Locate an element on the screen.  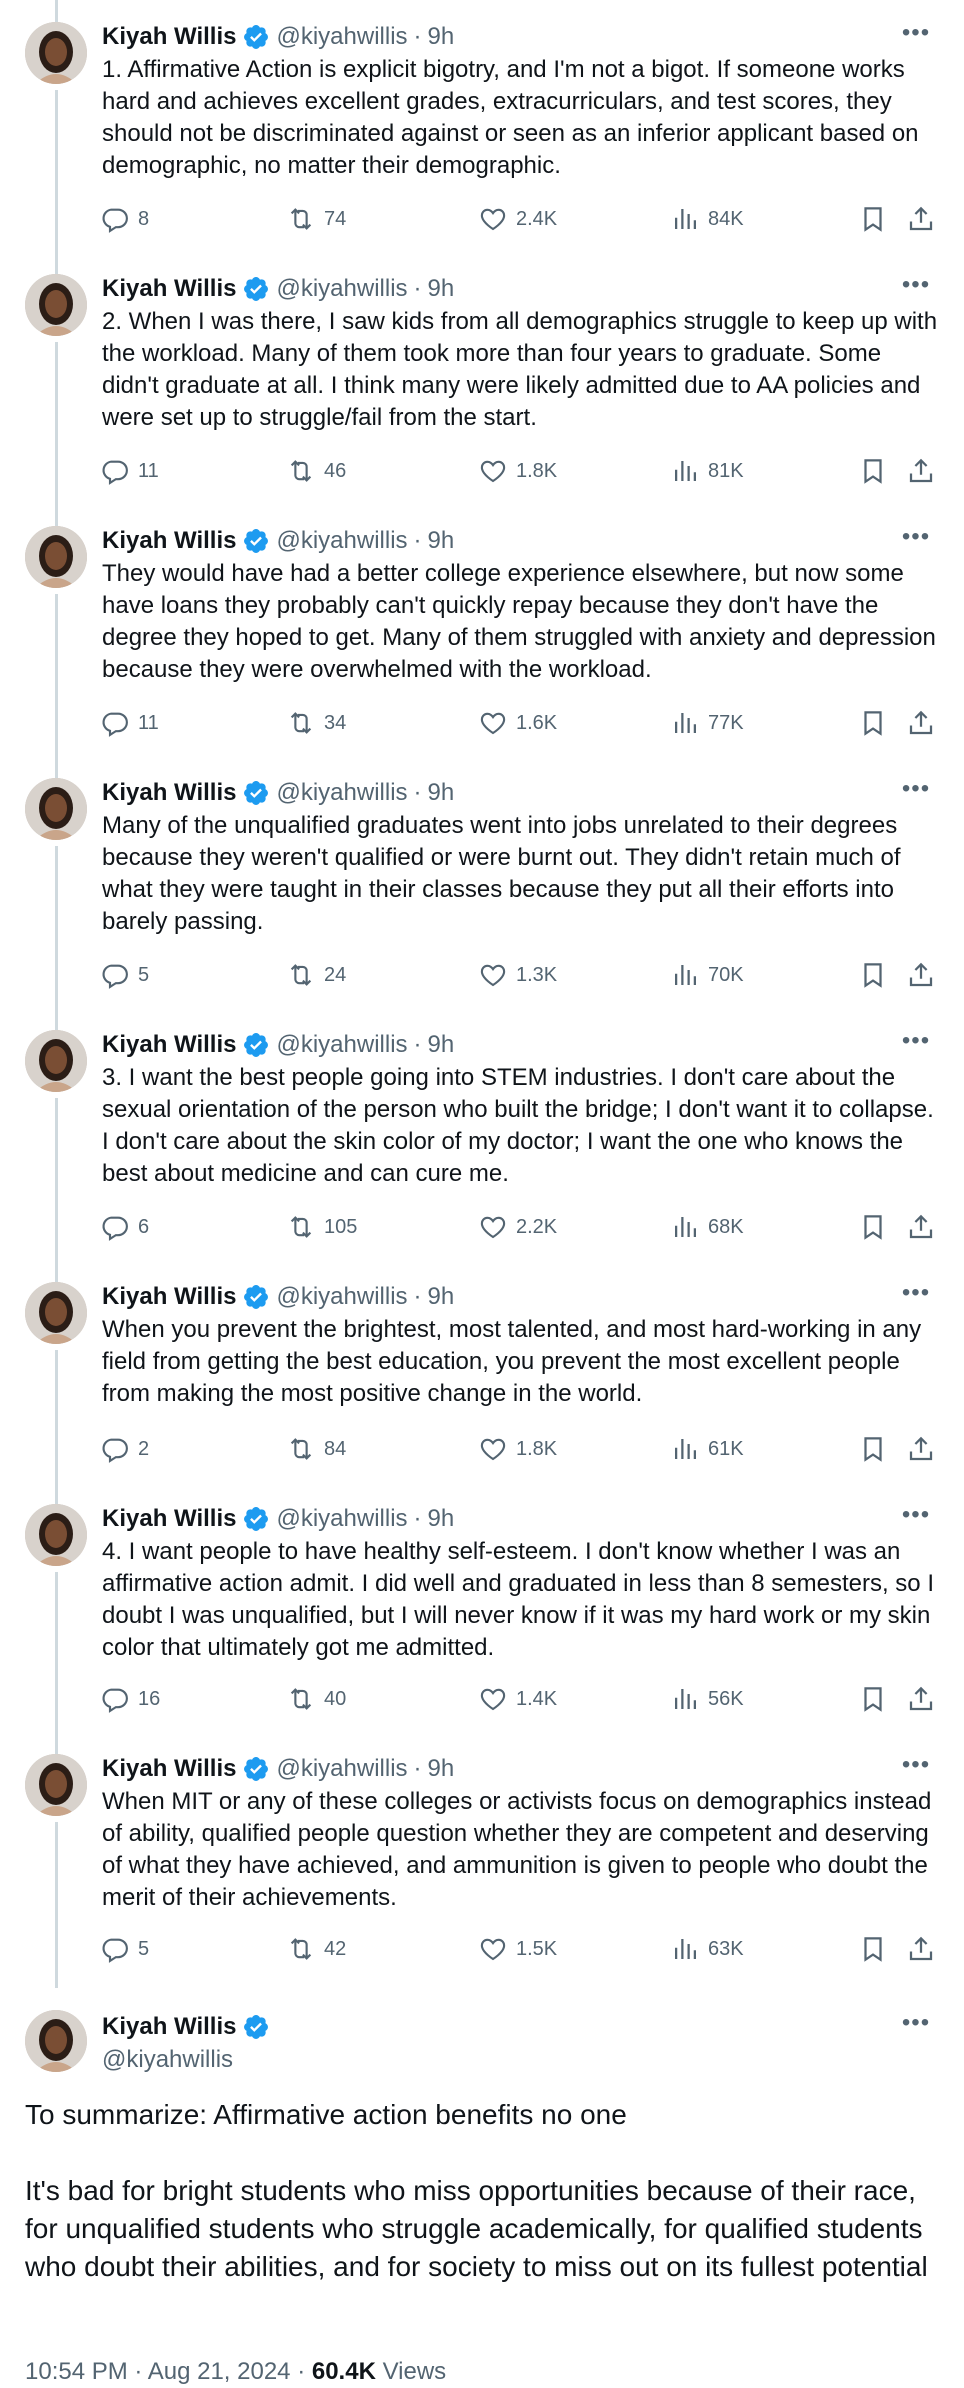
repost-button: 84 is located at coordinates (316, 1449).